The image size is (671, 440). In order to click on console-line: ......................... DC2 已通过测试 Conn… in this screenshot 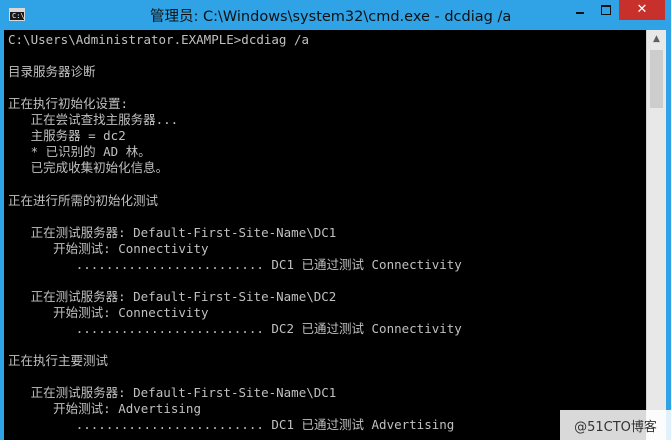, I will do `click(235, 328)`.